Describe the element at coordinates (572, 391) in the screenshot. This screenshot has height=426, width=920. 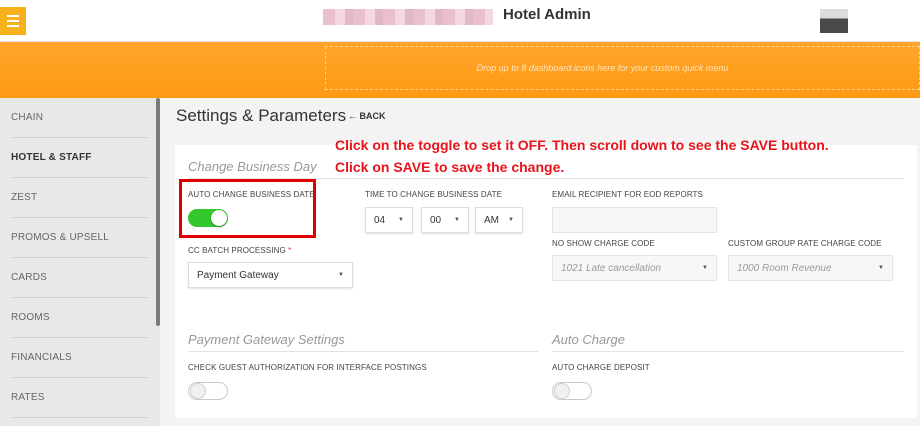
I see `auto-charge-deposit-toggle` at that location.